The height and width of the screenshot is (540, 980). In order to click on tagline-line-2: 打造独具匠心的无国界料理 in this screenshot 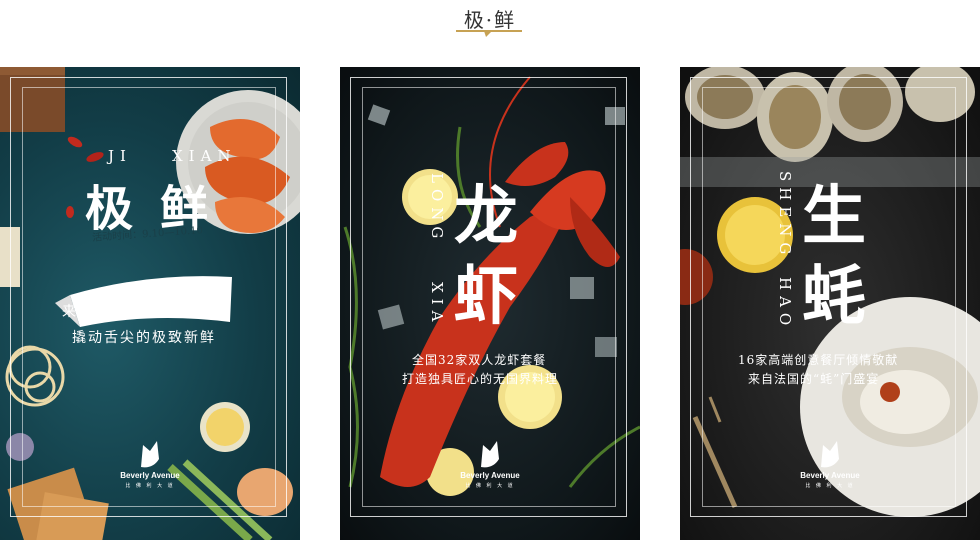, I will do `click(480, 379)`.